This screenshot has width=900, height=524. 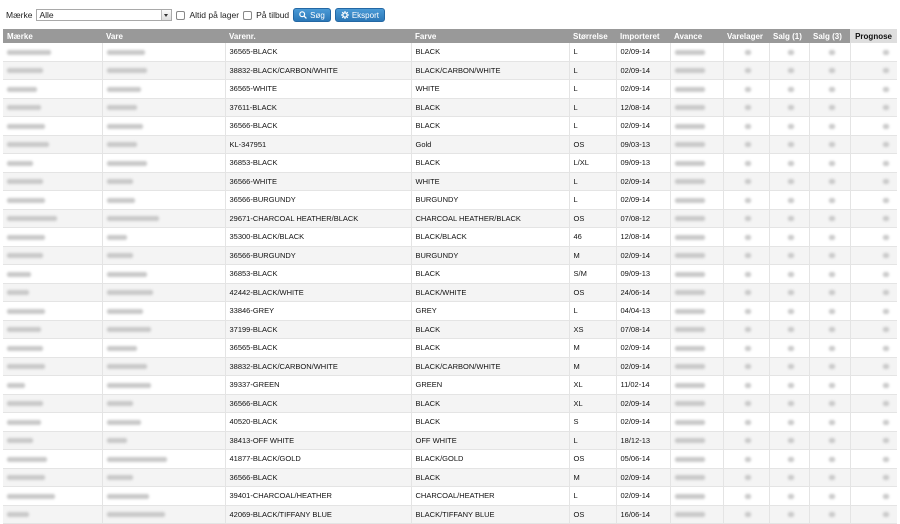 What do you see at coordinates (450, 440) in the screenshot?
I see `table-row: 38413-OFF WHITE OFF WHITE L 18/12-13` at bounding box center [450, 440].